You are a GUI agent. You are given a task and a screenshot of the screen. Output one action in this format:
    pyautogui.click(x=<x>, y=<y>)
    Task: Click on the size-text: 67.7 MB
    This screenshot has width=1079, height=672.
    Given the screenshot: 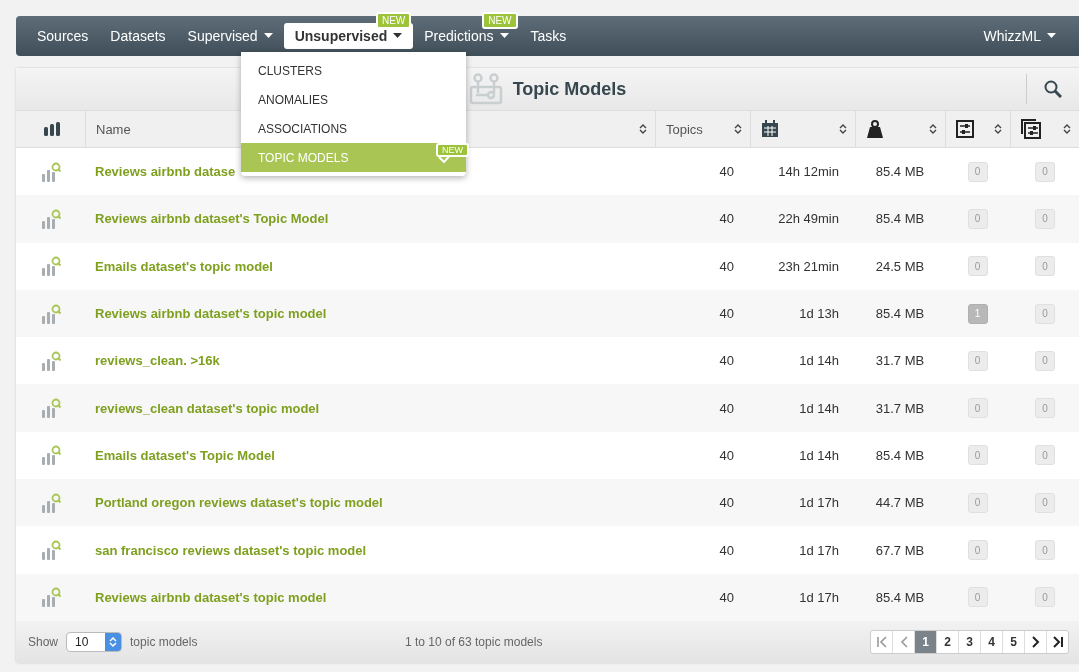 What is the action you would take?
    pyautogui.click(x=900, y=550)
    